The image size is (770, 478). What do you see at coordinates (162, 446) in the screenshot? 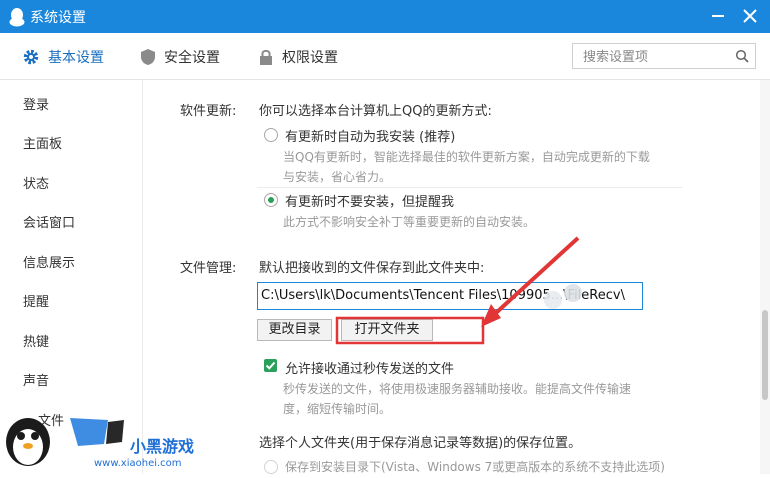
I see `watermark-brand: 小黑游戏` at bounding box center [162, 446].